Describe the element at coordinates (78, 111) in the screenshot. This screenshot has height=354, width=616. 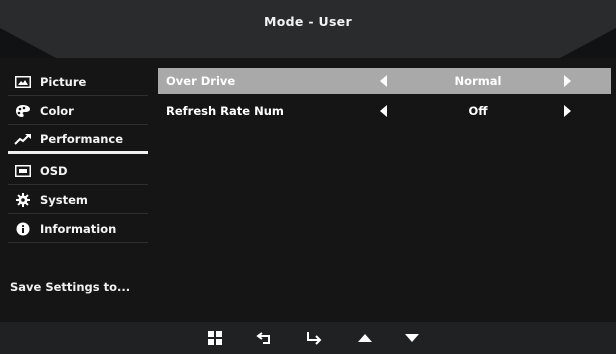
I see `sidebar-item-color: Color` at that location.